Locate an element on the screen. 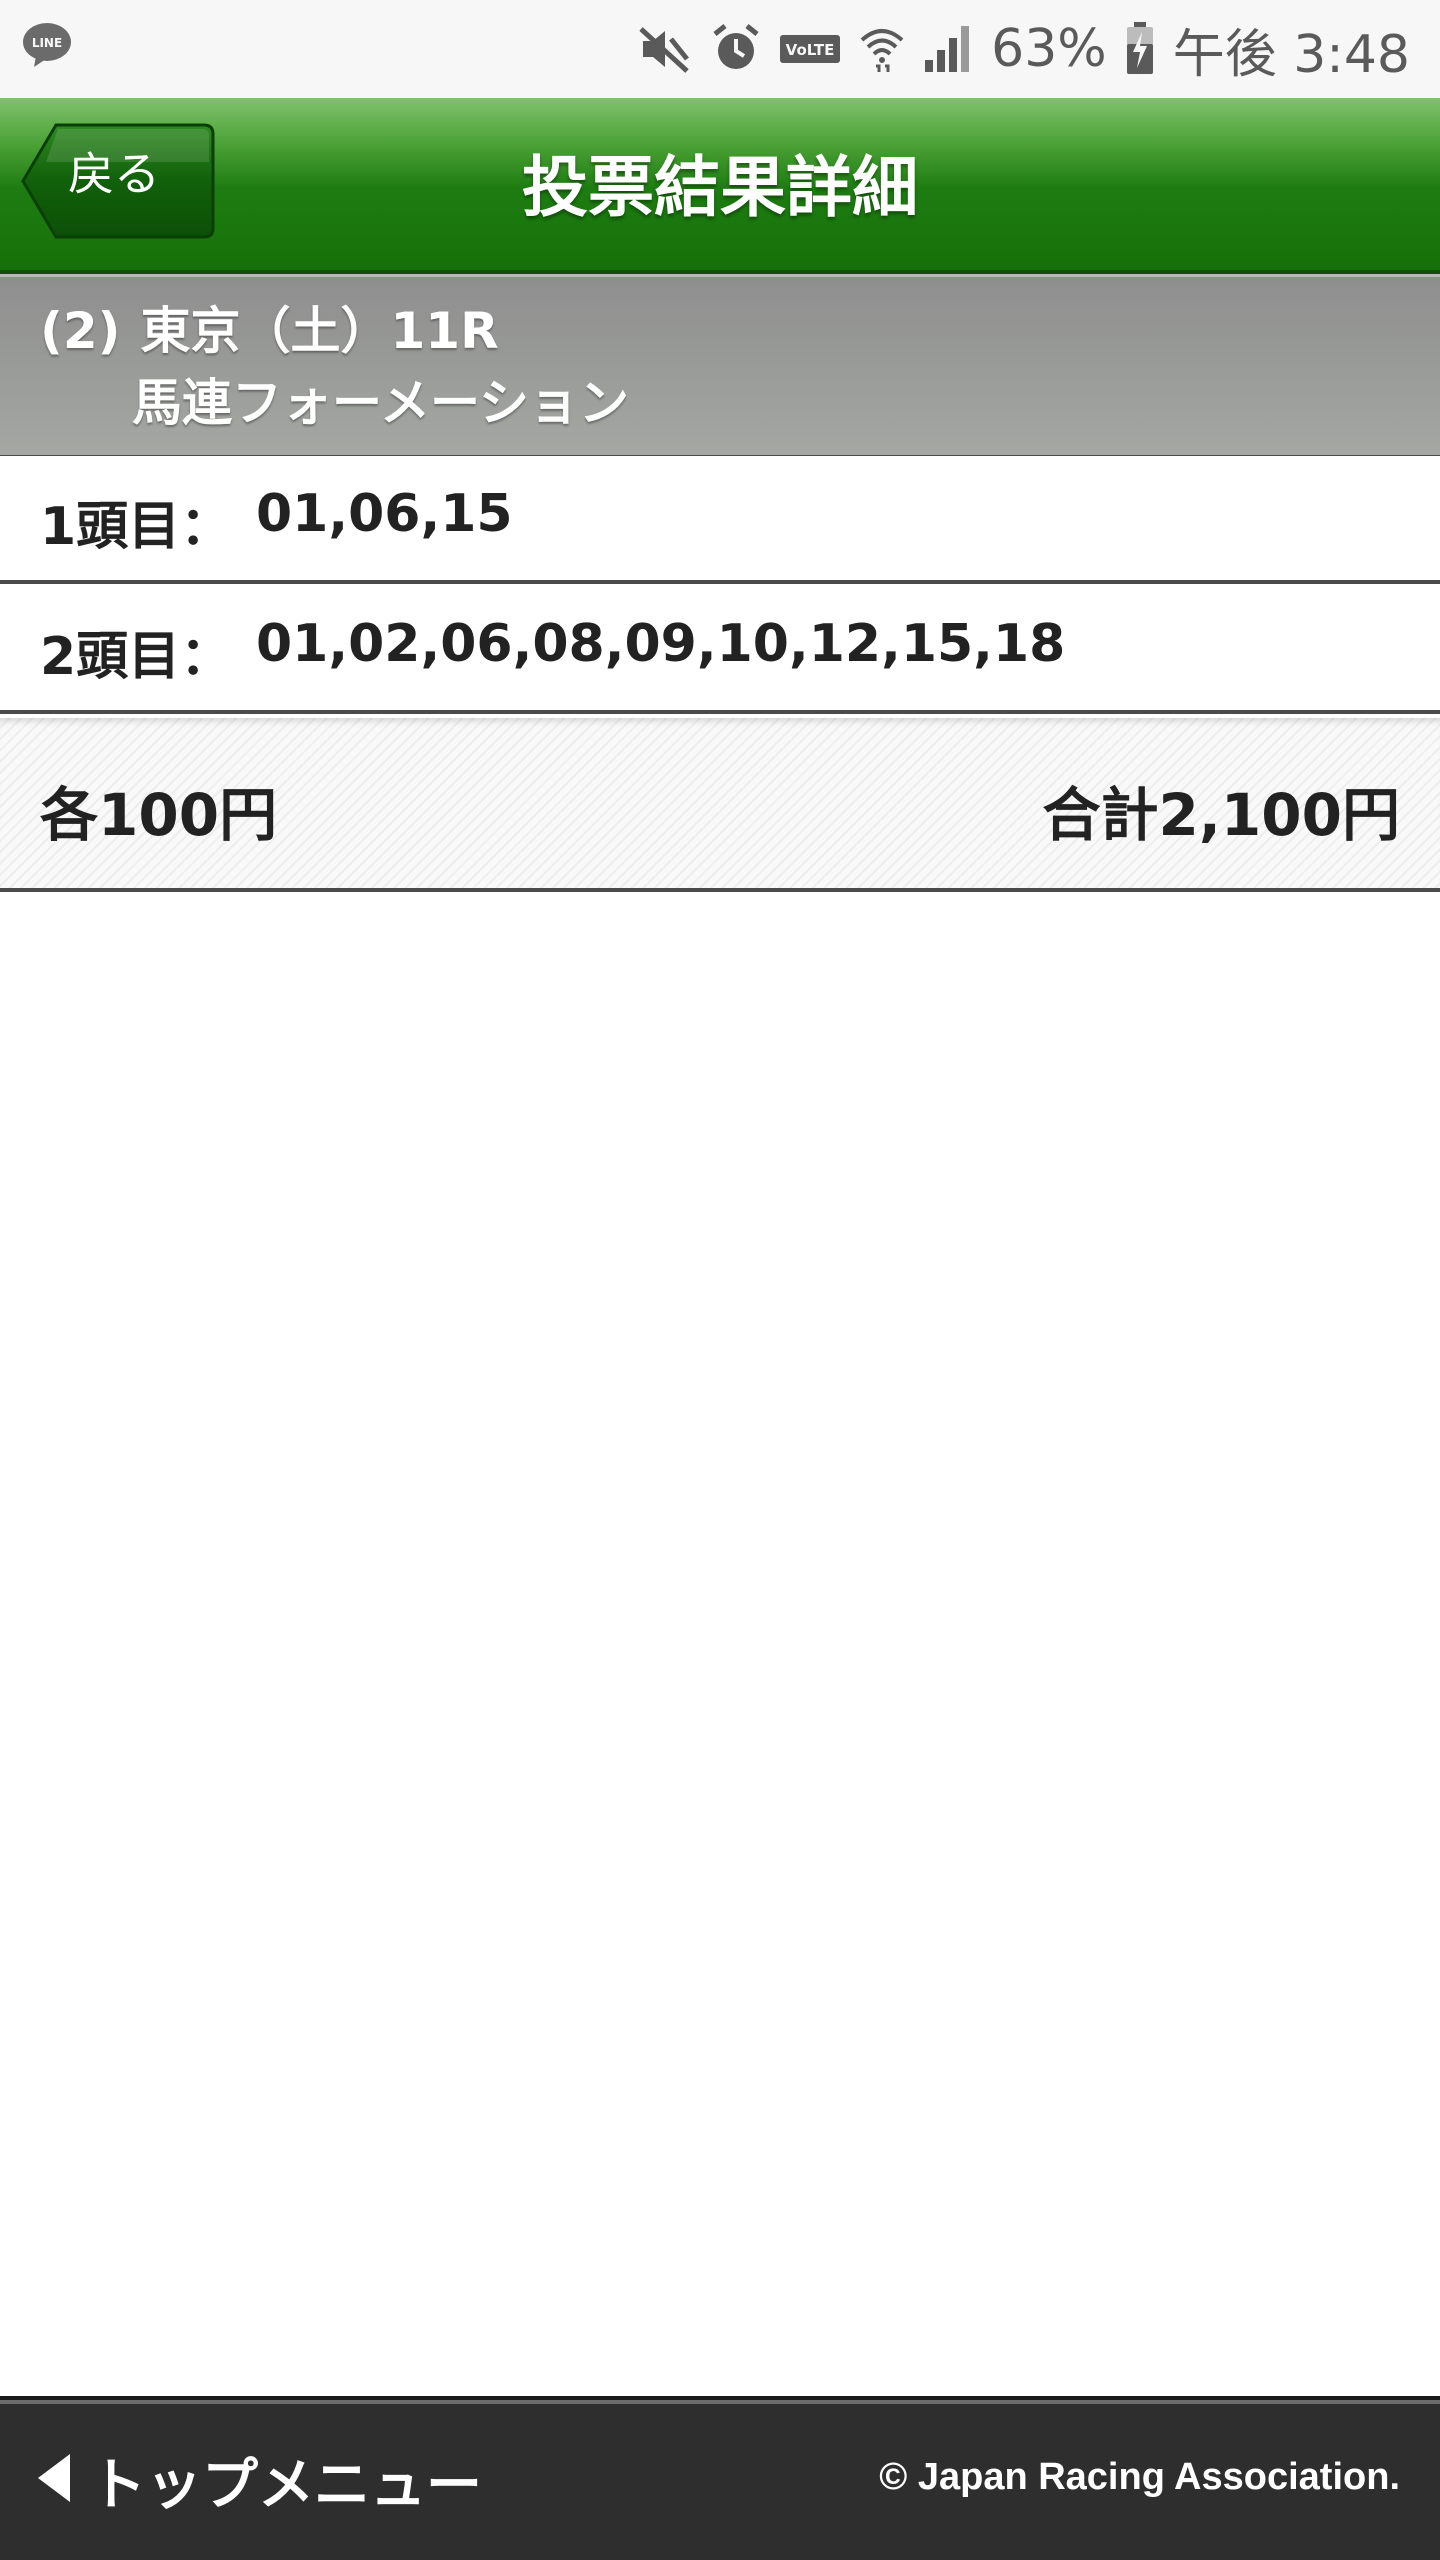  volte-icon: VoLTE is located at coordinates (810, 49).